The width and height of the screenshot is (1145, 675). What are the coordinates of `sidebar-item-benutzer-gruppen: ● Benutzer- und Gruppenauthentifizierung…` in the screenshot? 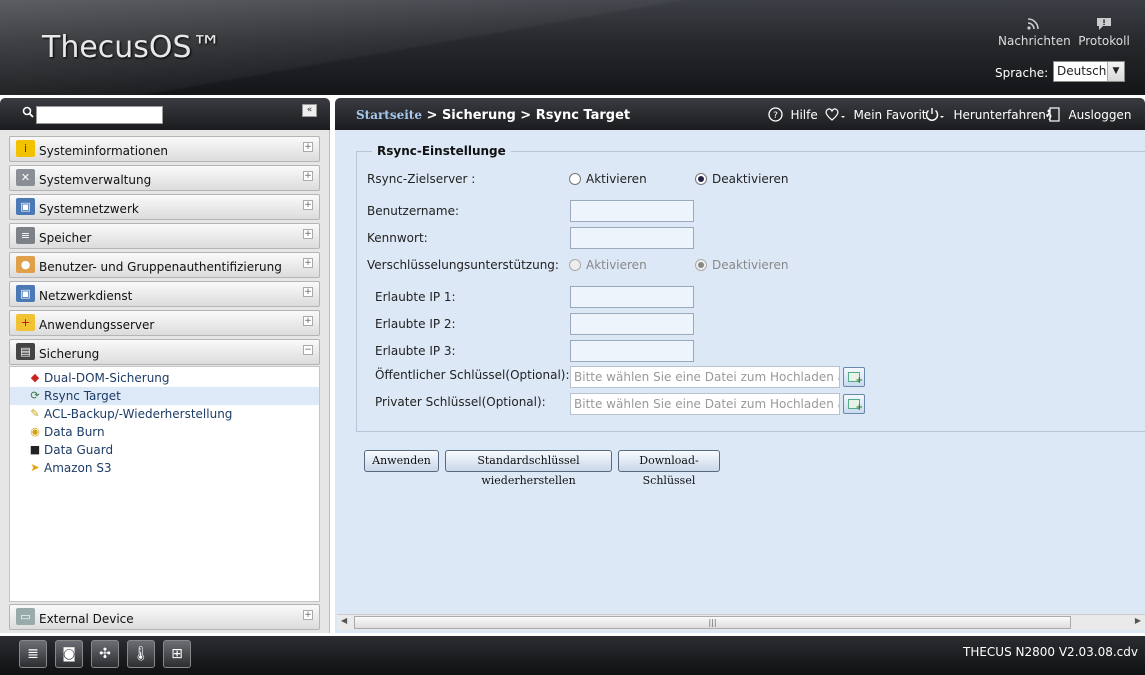 It's located at (164, 265).